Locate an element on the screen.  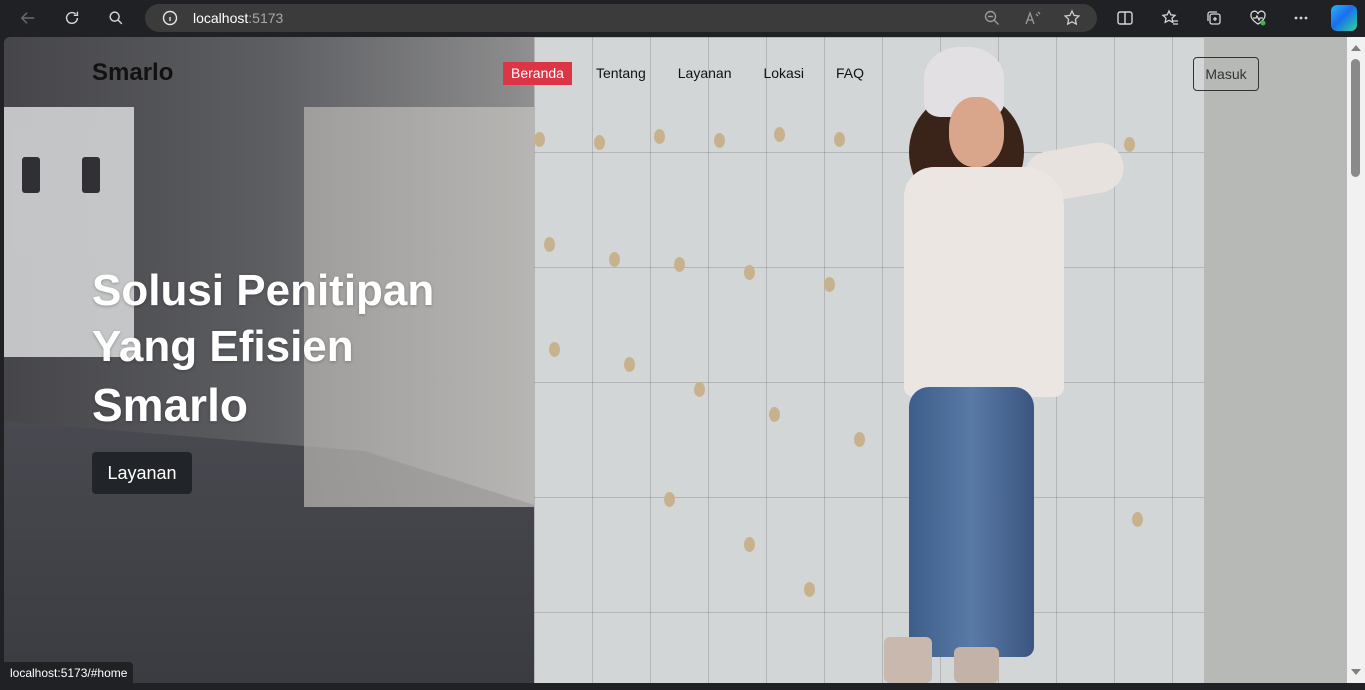
main-nav: Beranda Tentang Layanan Lokasi FAQ is located at coordinates (695, 73).